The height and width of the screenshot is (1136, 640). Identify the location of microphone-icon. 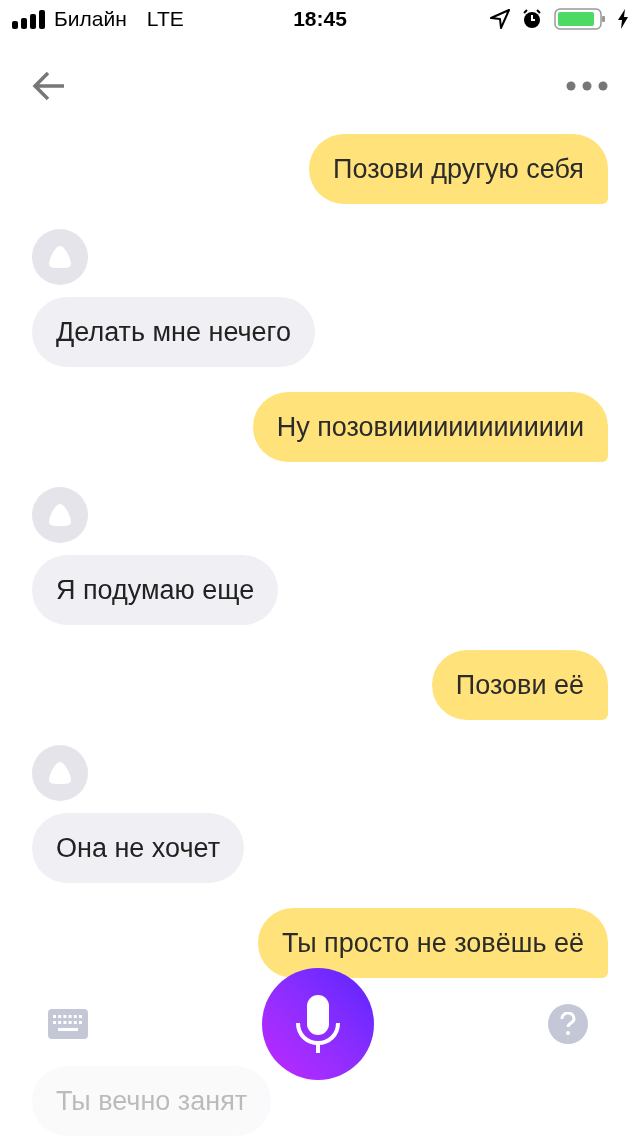
(318, 1024).